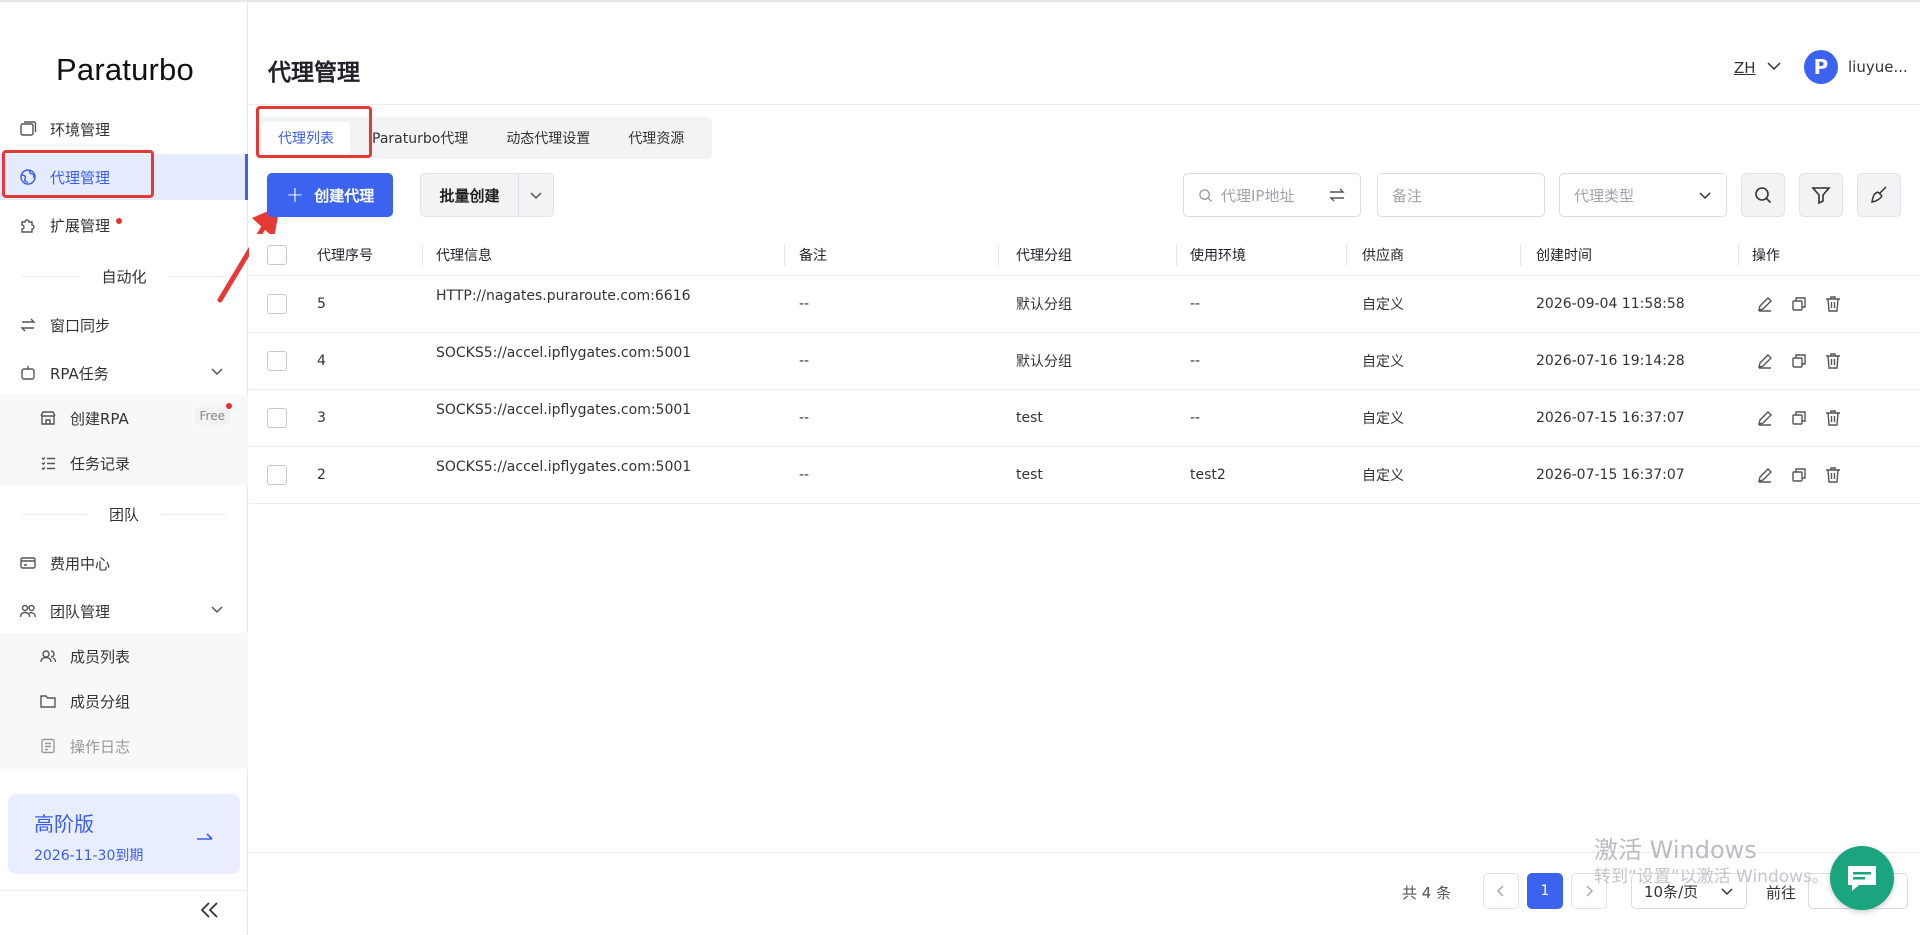  I want to click on section-title-team: 团队, so click(124, 514).